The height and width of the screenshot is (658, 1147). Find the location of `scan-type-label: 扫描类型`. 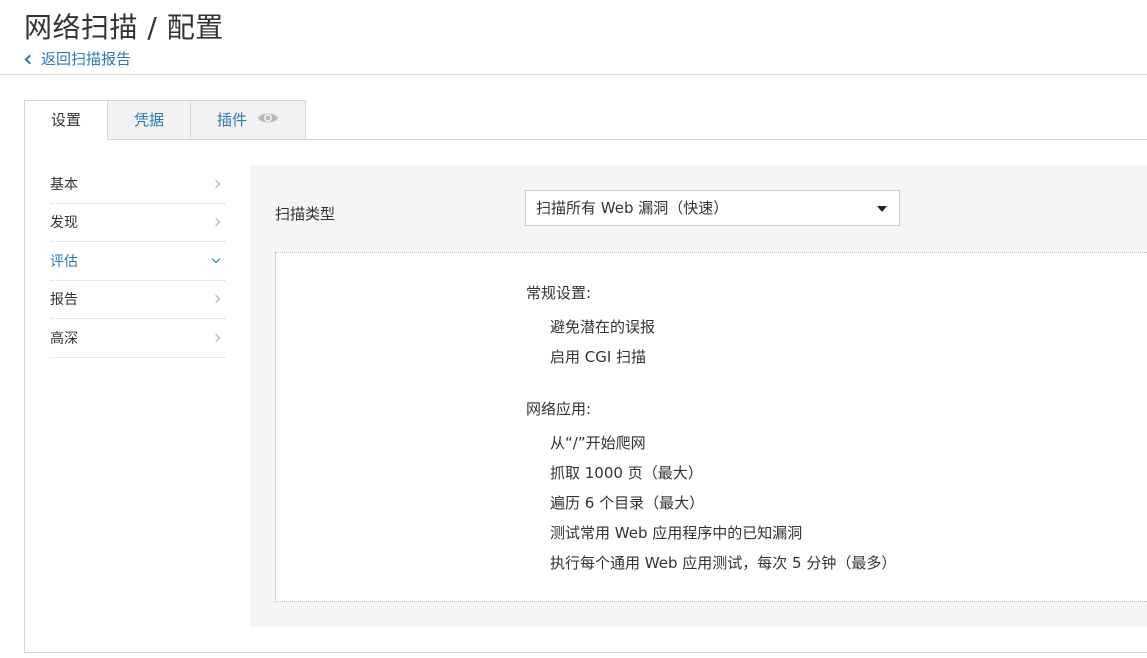

scan-type-label: 扫描类型 is located at coordinates (305, 214).